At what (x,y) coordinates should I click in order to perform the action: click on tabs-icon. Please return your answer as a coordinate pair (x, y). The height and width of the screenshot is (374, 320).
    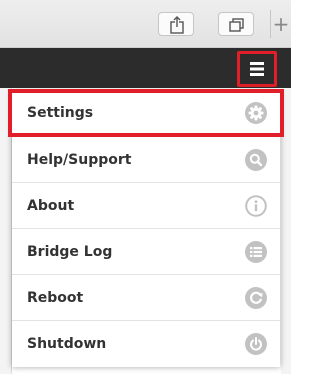
    Looking at the image, I should click on (236, 25).